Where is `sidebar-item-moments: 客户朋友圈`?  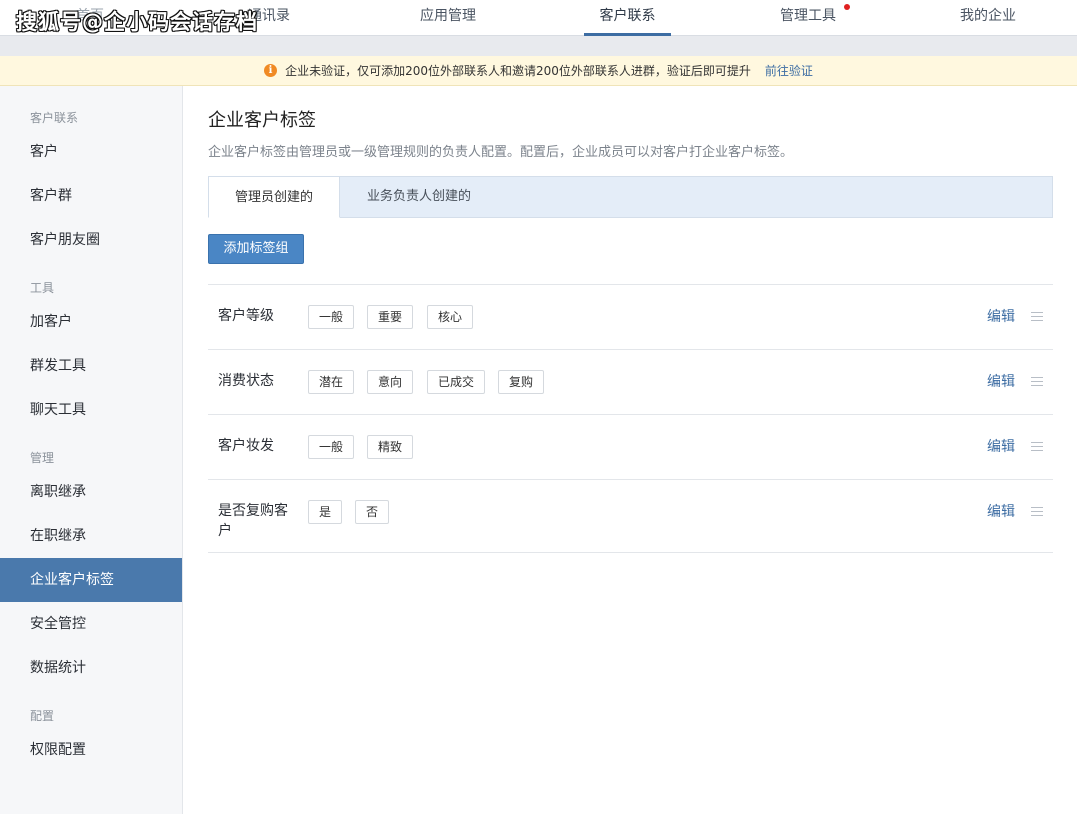 sidebar-item-moments: 客户朋友圈 is located at coordinates (91, 240).